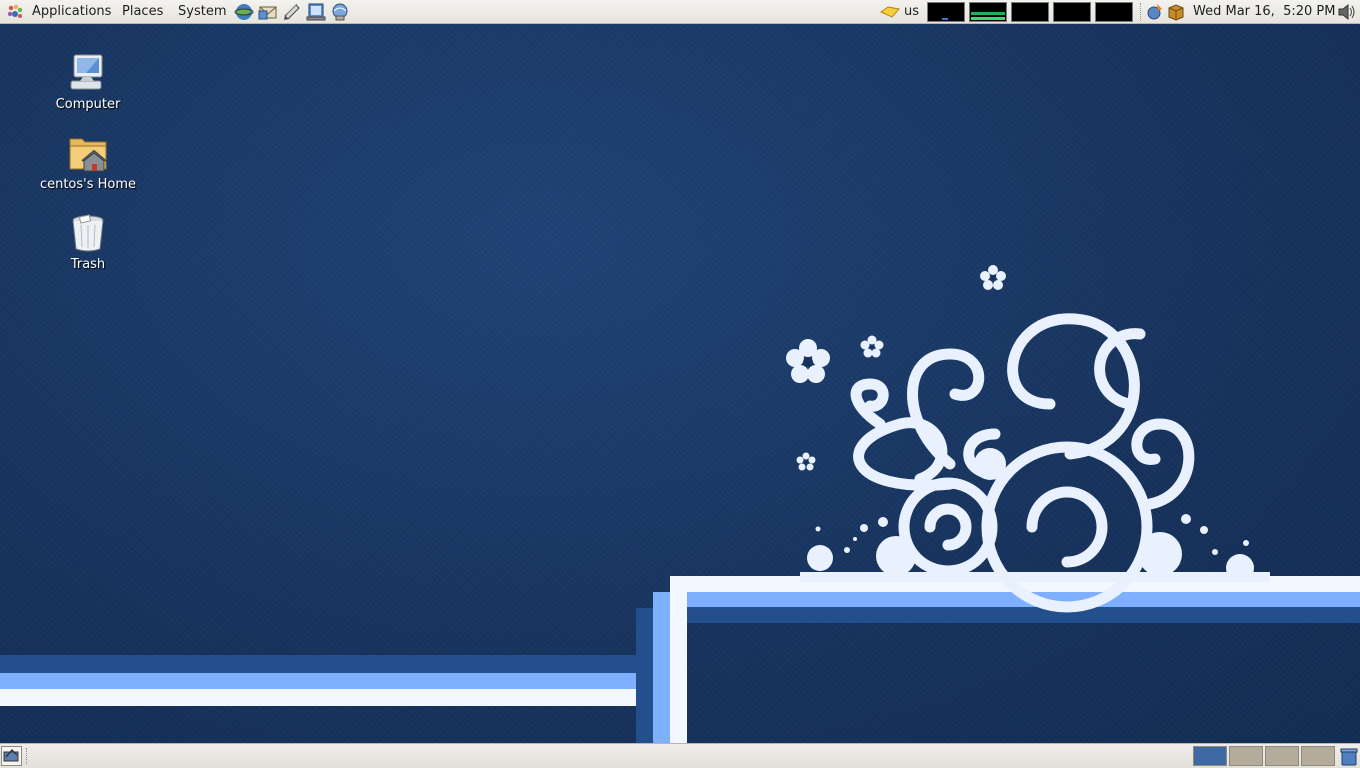  What do you see at coordinates (912, 11) in the screenshot?
I see `keyboard-layout-label: us` at bounding box center [912, 11].